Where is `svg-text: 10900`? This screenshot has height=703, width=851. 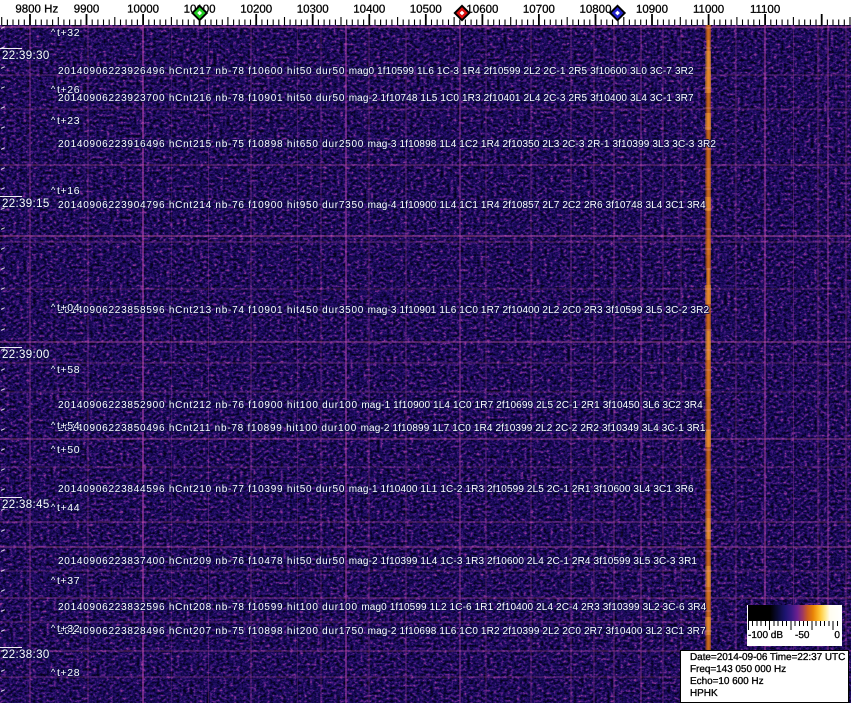
svg-text: 10900 is located at coordinates (652, 10).